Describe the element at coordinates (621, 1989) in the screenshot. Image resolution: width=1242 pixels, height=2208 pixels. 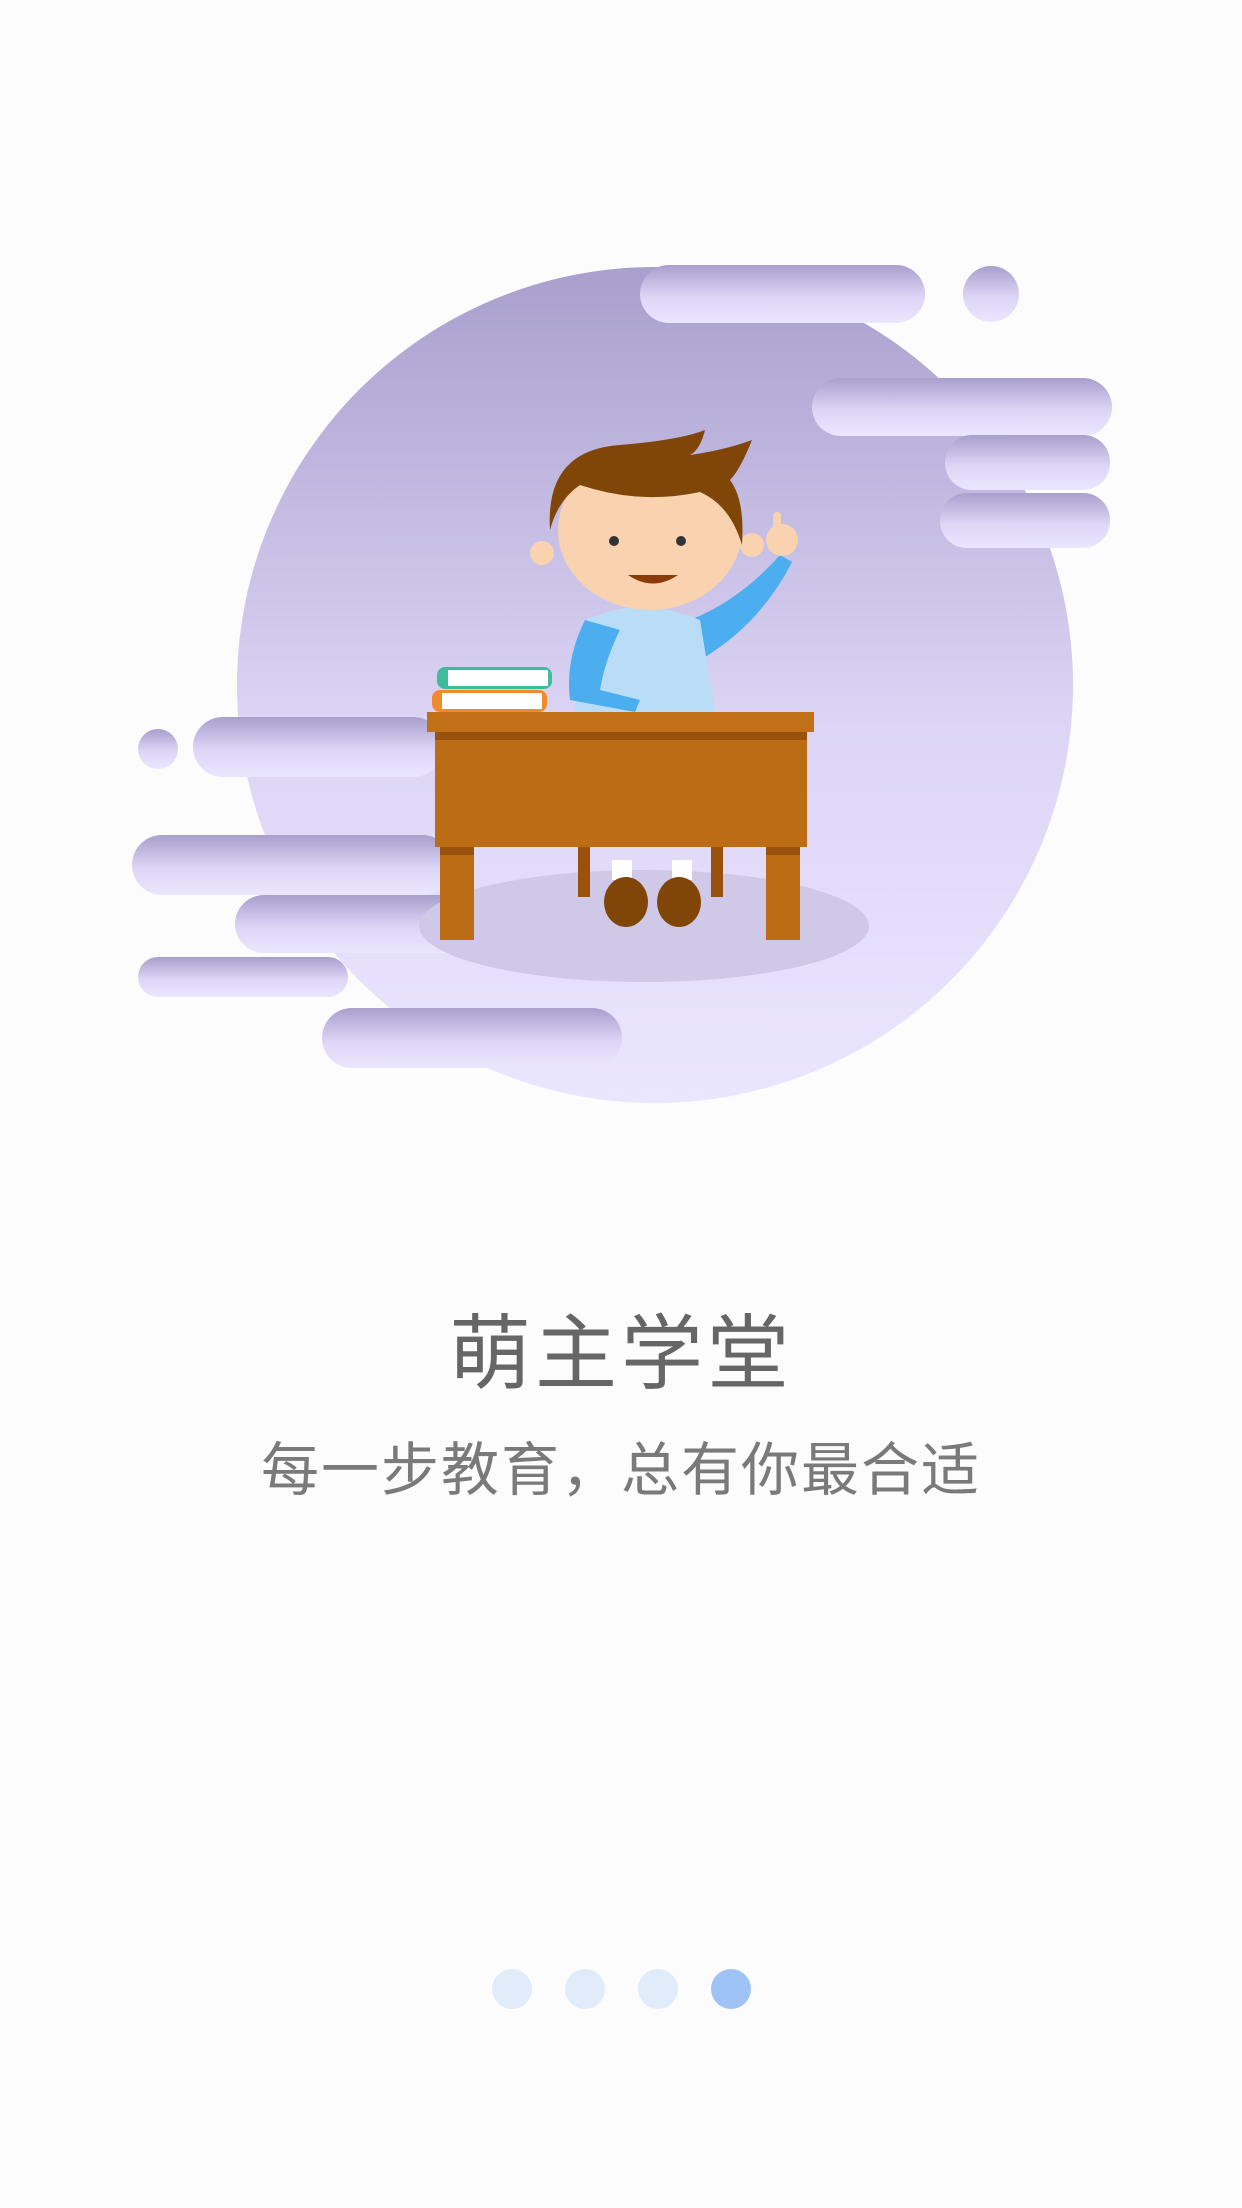
I see `page-indicator` at that location.